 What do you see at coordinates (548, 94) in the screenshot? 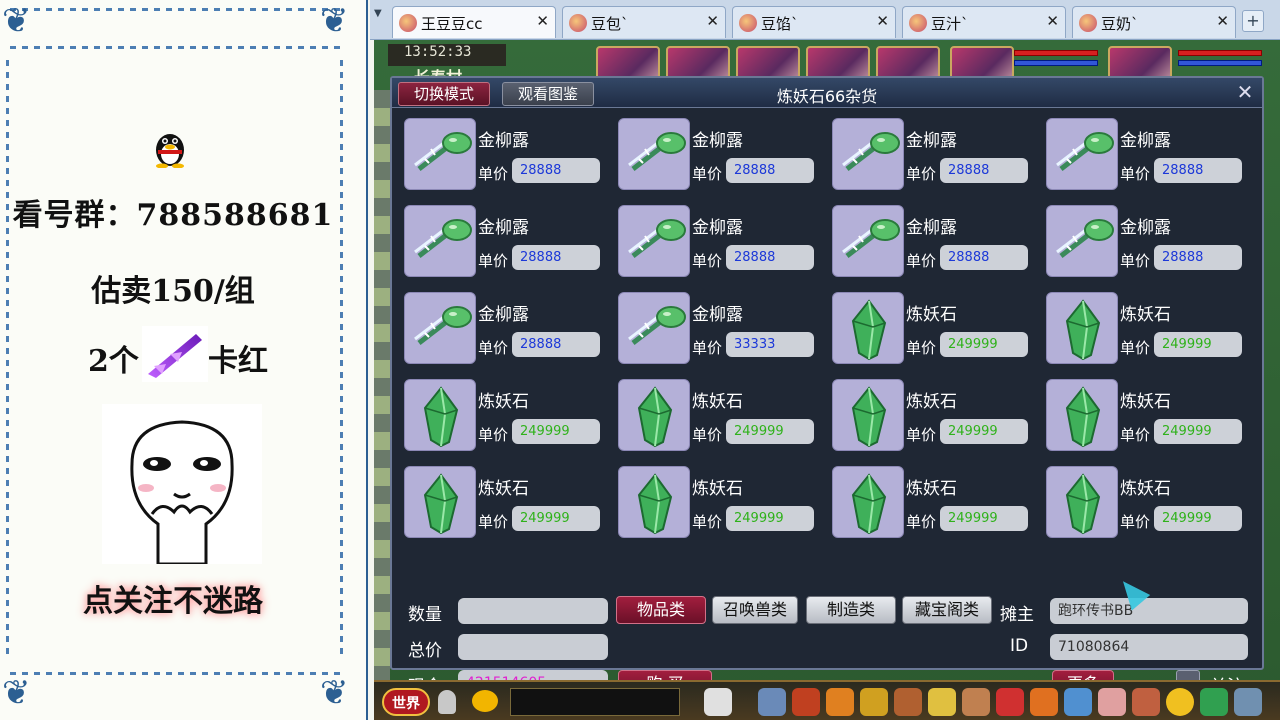
I see `view-illustration-button: 观看图鉴` at bounding box center [548, 94].